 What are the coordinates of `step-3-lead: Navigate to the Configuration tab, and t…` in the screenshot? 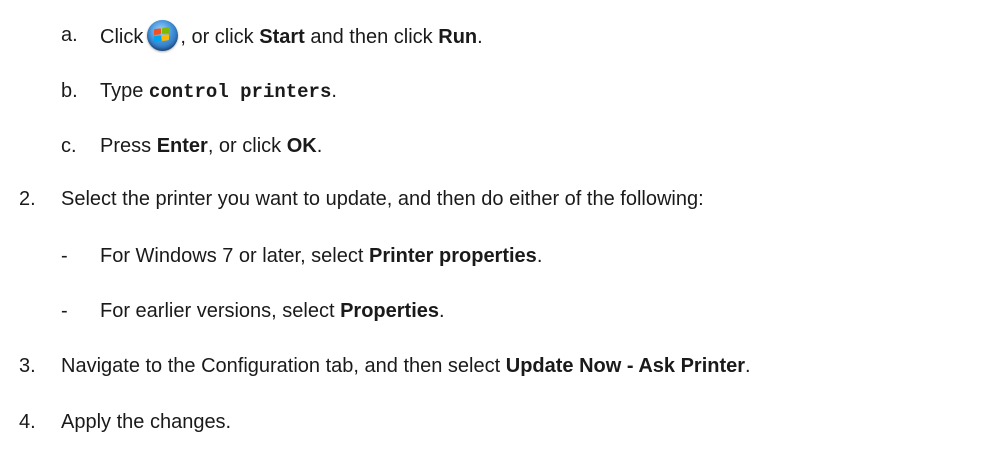 It's located at (283, 366).